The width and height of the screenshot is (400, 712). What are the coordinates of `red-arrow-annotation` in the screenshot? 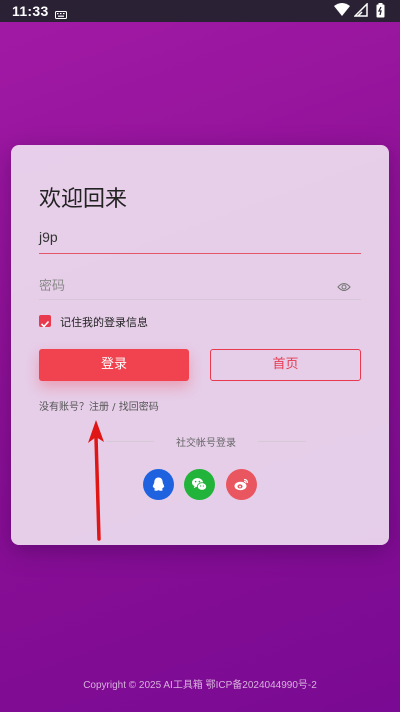 It's located at (96, 480).